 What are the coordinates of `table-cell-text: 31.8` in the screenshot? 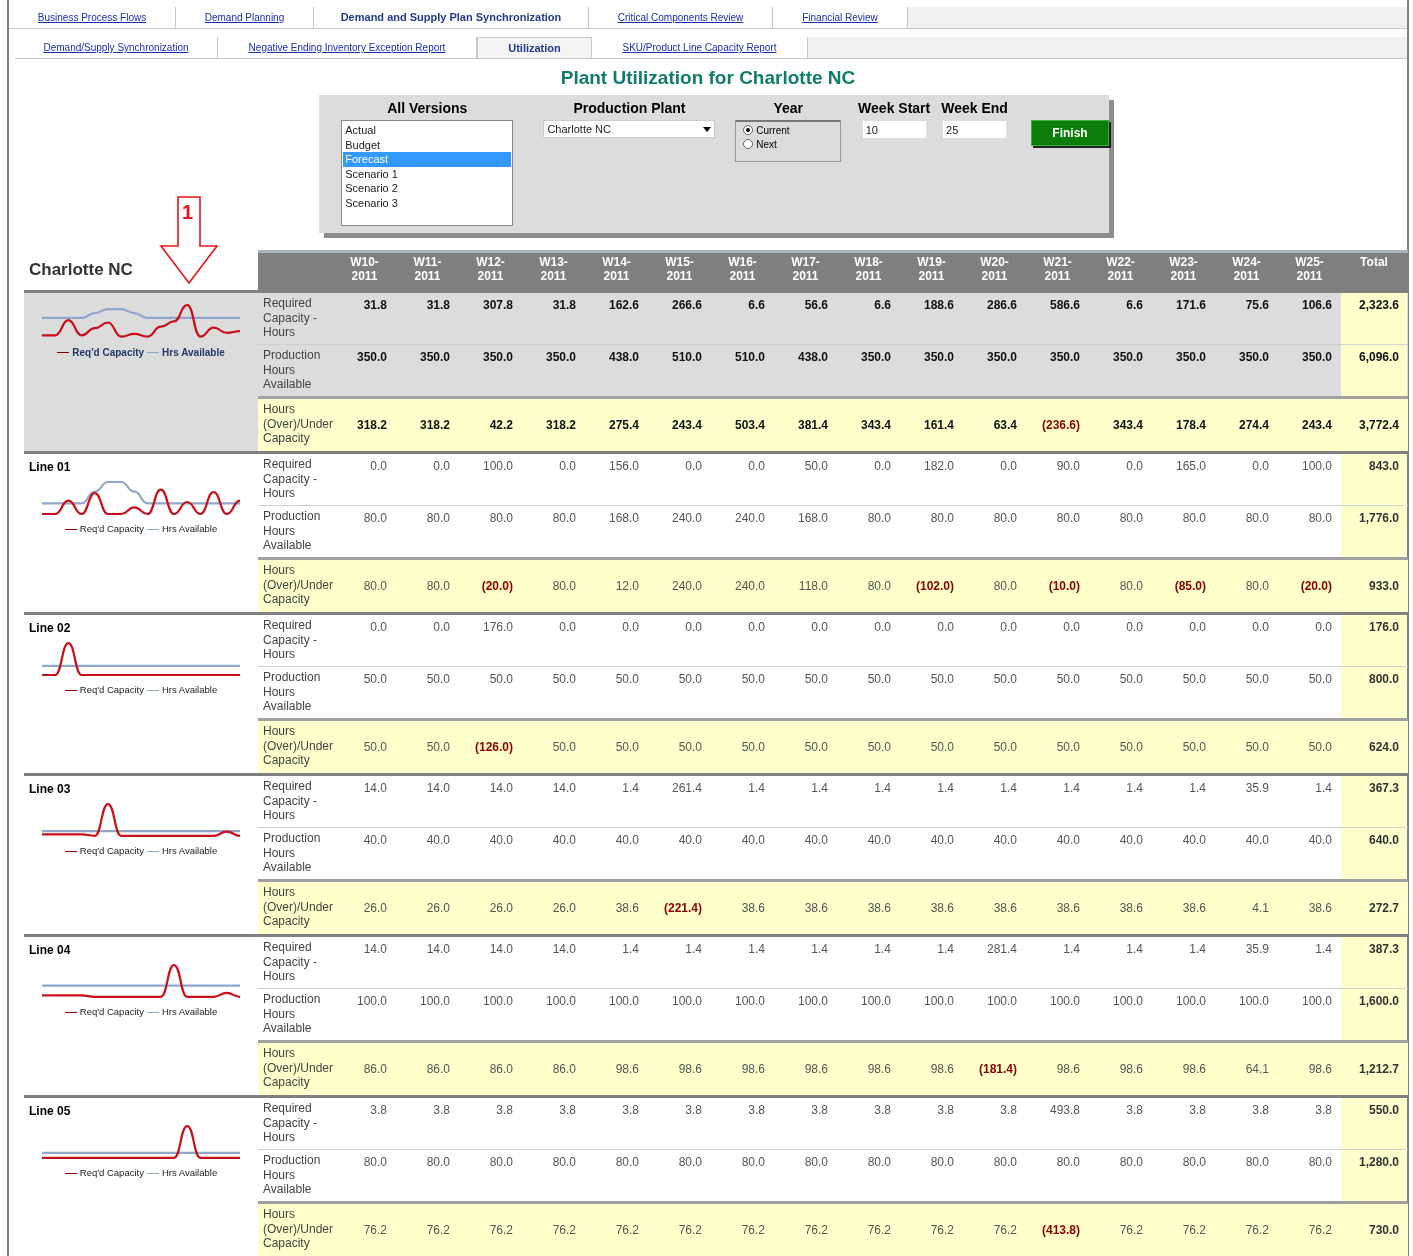 It's located at (375, 305).